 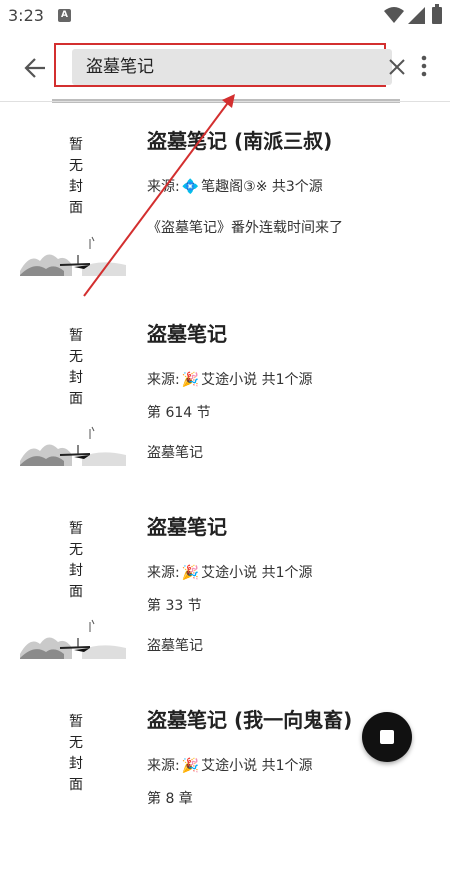 I want to click on search-field: 盗墓笔记, so click(x=238, y=67).